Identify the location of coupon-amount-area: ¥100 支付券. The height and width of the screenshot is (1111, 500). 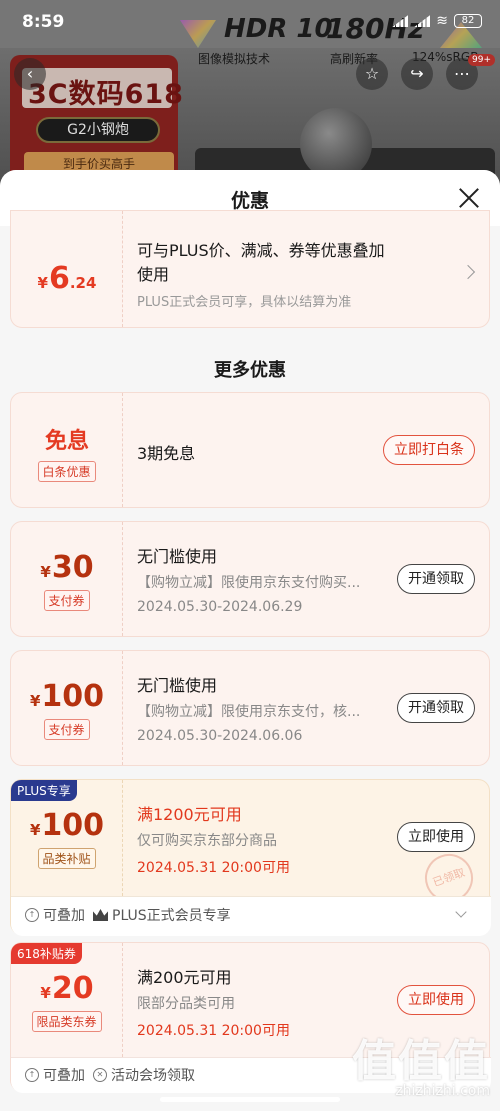
(67, 708).